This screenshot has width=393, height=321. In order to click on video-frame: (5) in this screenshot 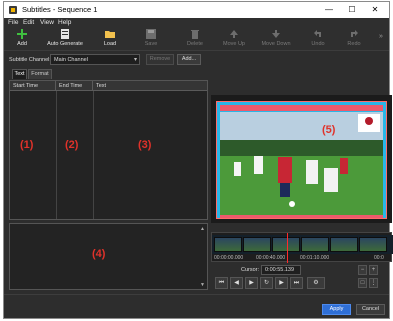, I will do `click(301, 163)`.